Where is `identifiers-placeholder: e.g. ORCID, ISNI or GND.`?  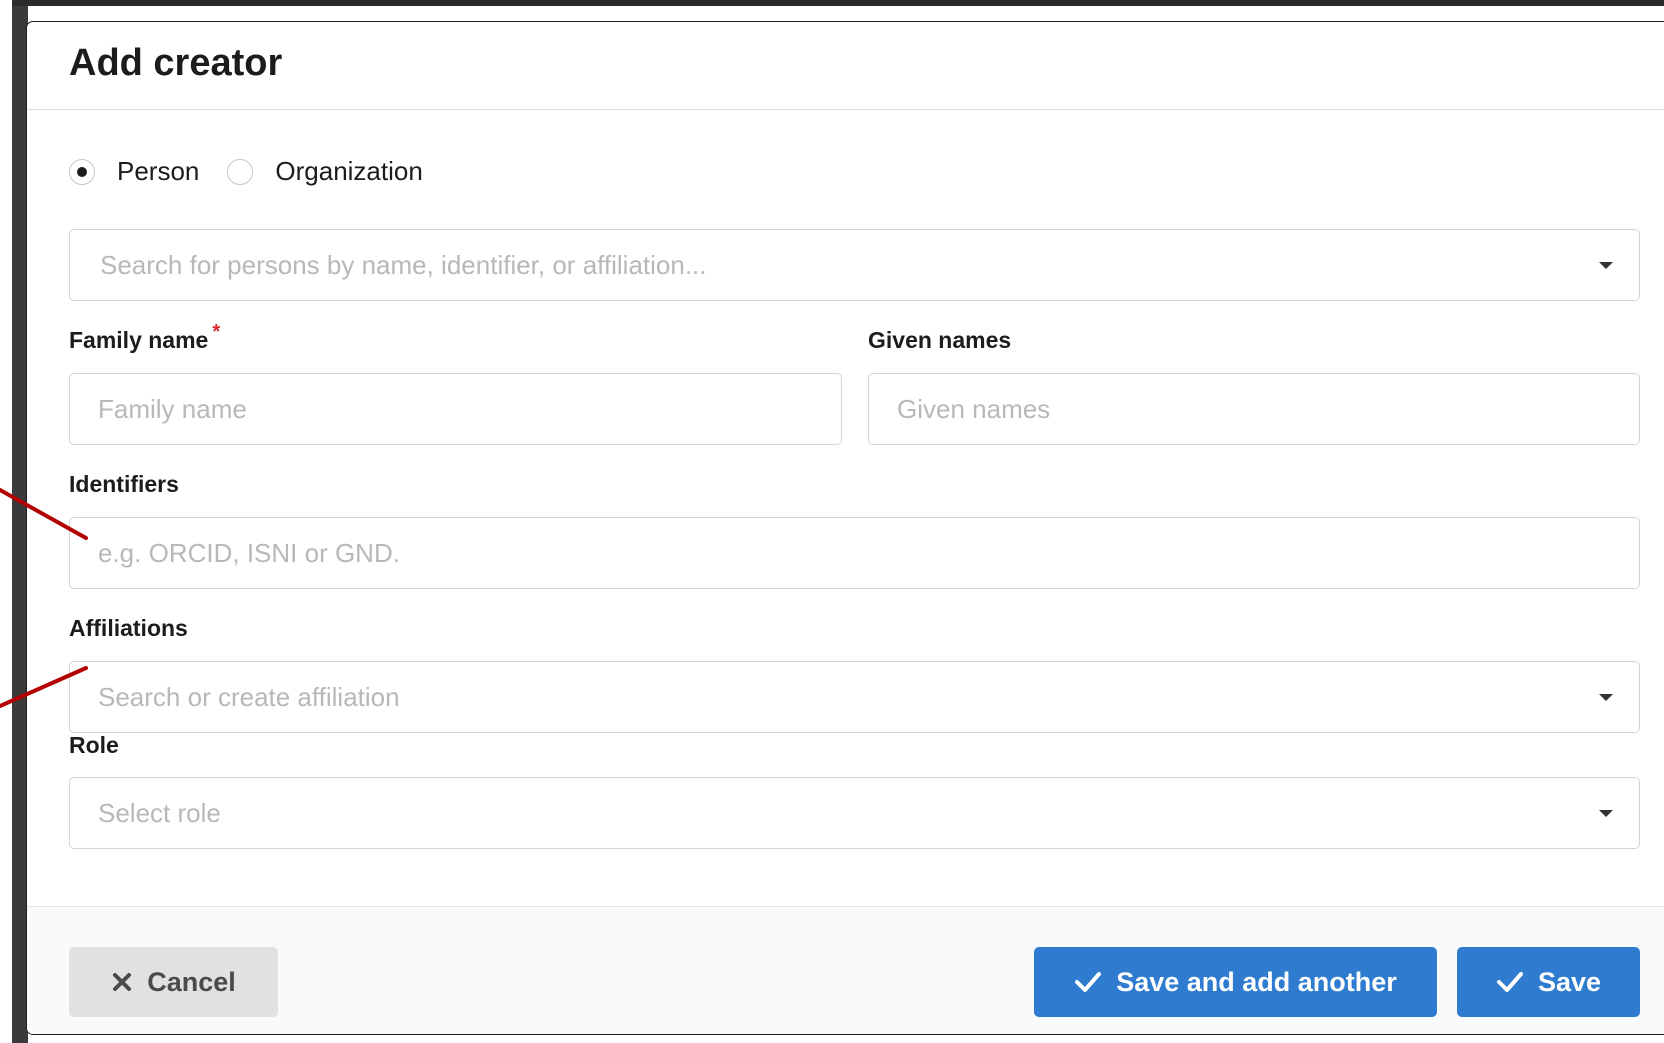 identifiers-placeholder: e.g. ORCID, ISNI or GND. is located at coordinates (249, 552).